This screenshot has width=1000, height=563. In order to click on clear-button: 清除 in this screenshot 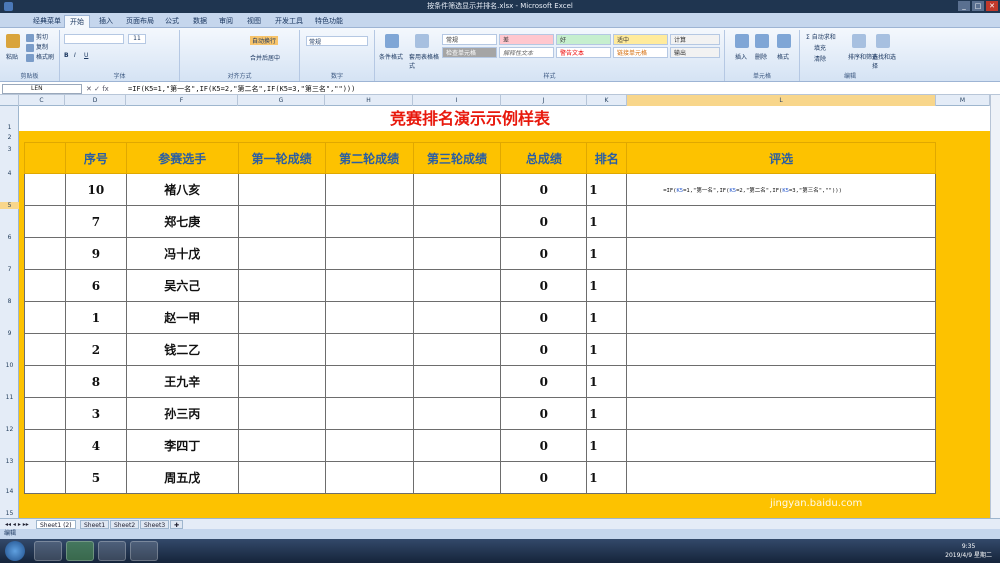, I will do `click(820, 58)`.